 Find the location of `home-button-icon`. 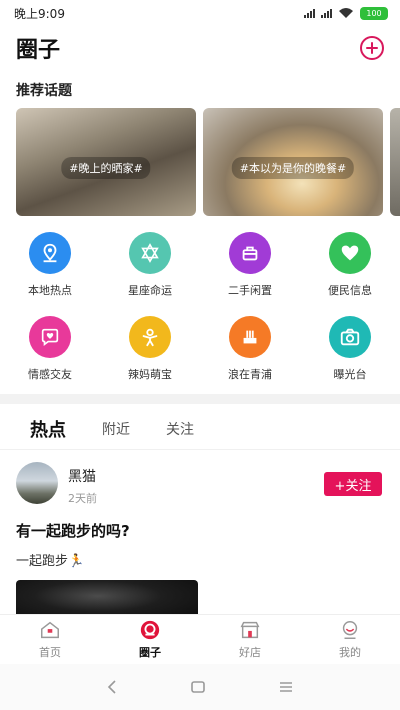

home-button-icon is located at coordinates (198, 687).